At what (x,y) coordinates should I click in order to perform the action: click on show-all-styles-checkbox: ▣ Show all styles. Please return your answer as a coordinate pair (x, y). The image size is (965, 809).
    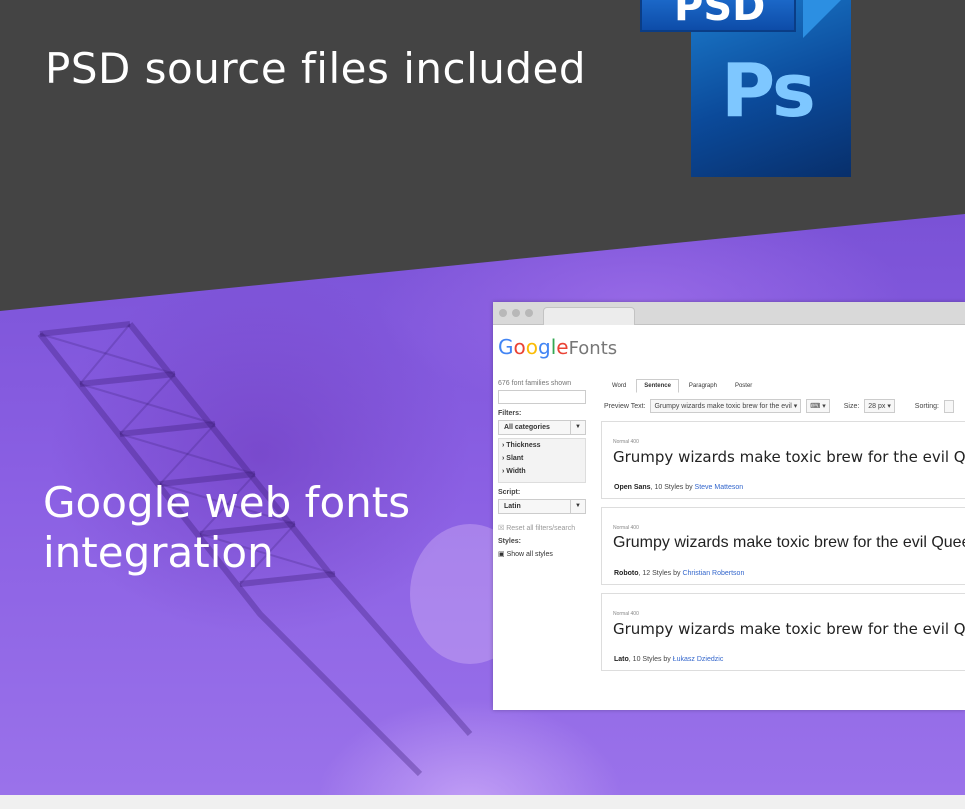
    Looking at the image, I should click on (543, 554).